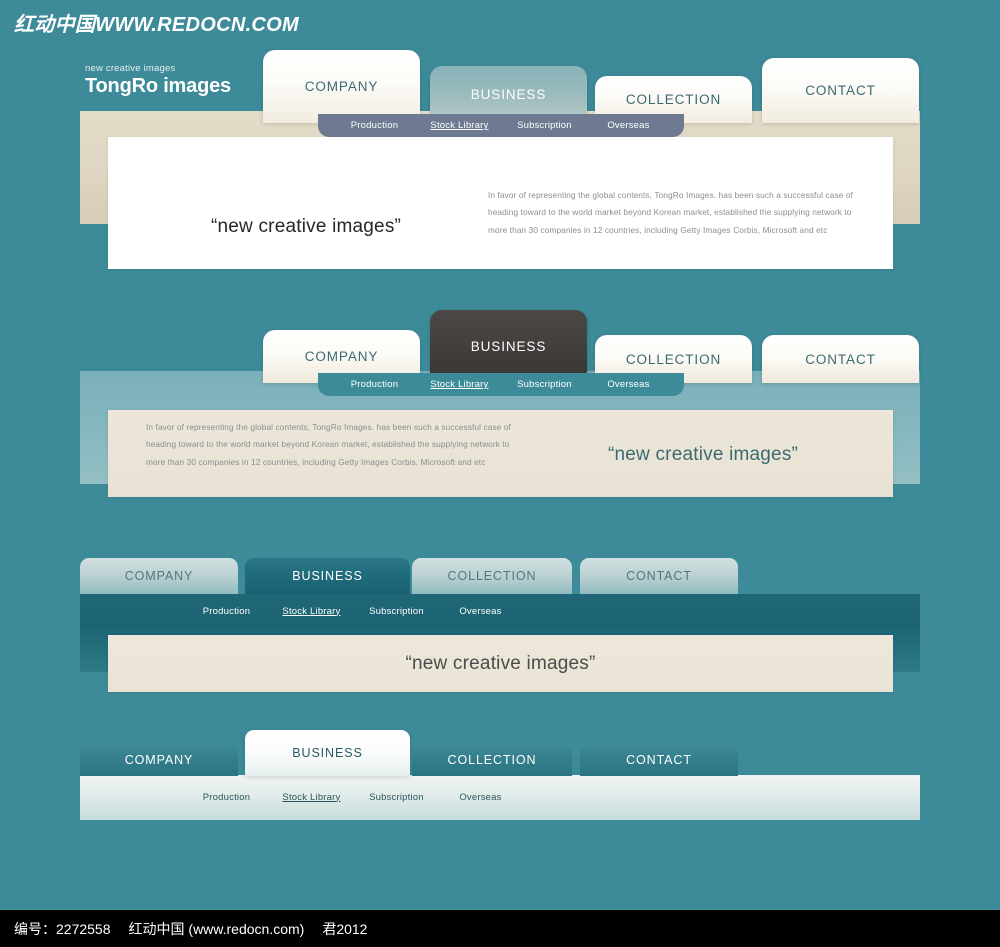 The height and width of the screenshot is (947, 1000). What do you see at coordinates (62, 928) in the screenshot?
I see `footer-code: 编号：2272558` at bounding box center [62, 928].